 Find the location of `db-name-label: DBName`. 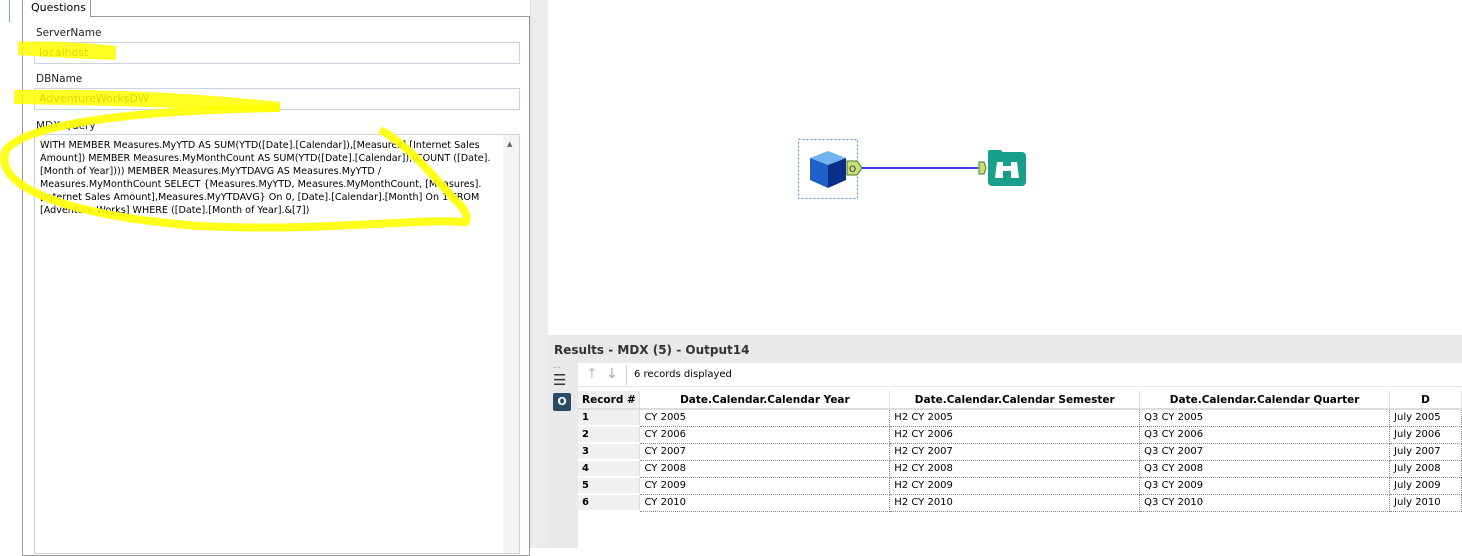

db-name-label: DBName is located at coordinates (59, 79).